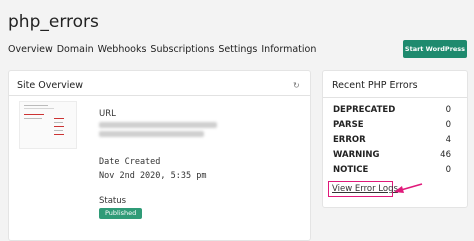  Describe the element at coordinates (48, 125) in the screenshot. I see `site-thumbnail` at that location.